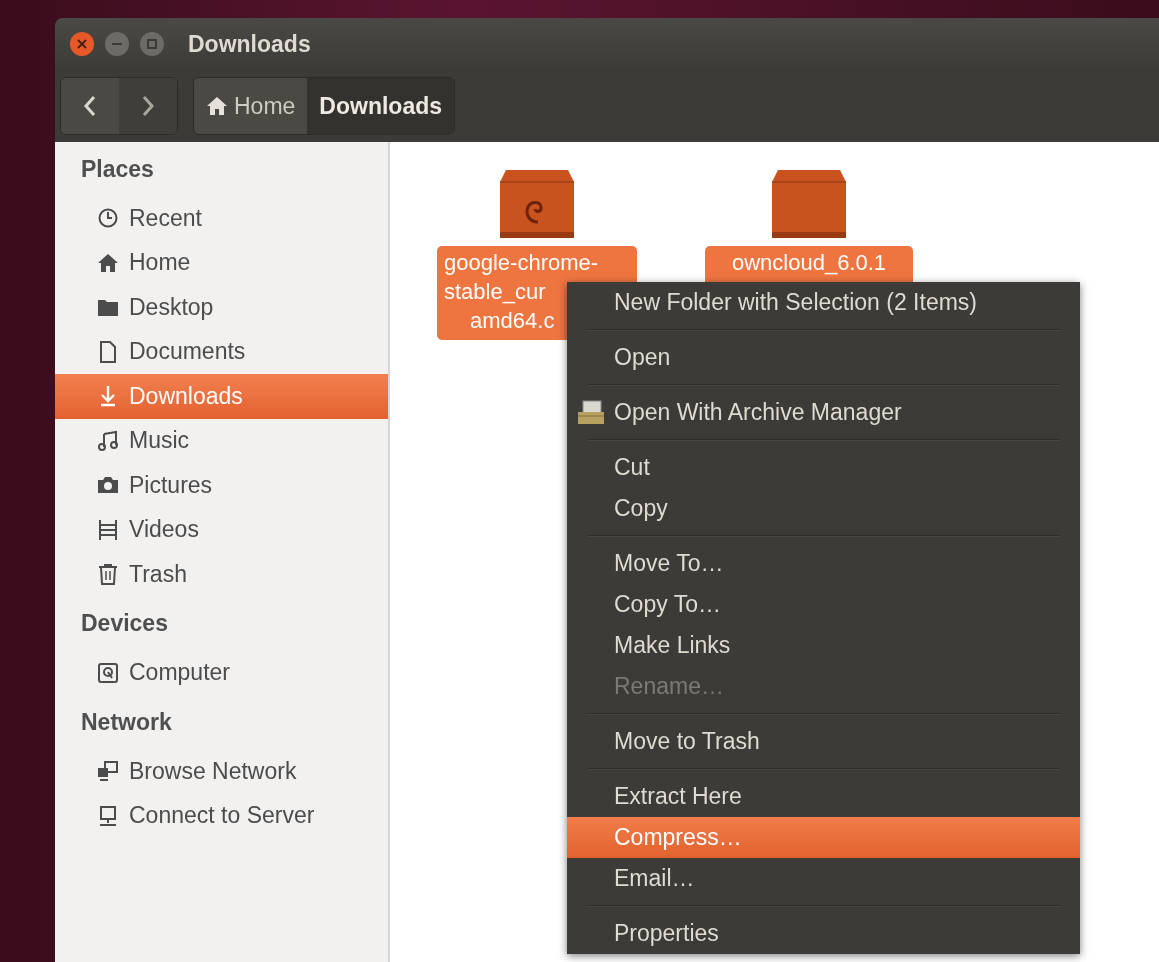 The image size is (1159, 962). What do you see at coordinates (221, 815) in the screenshot?
I see `sidebar-item: Connect to Server` at bounding box center [221, 815].